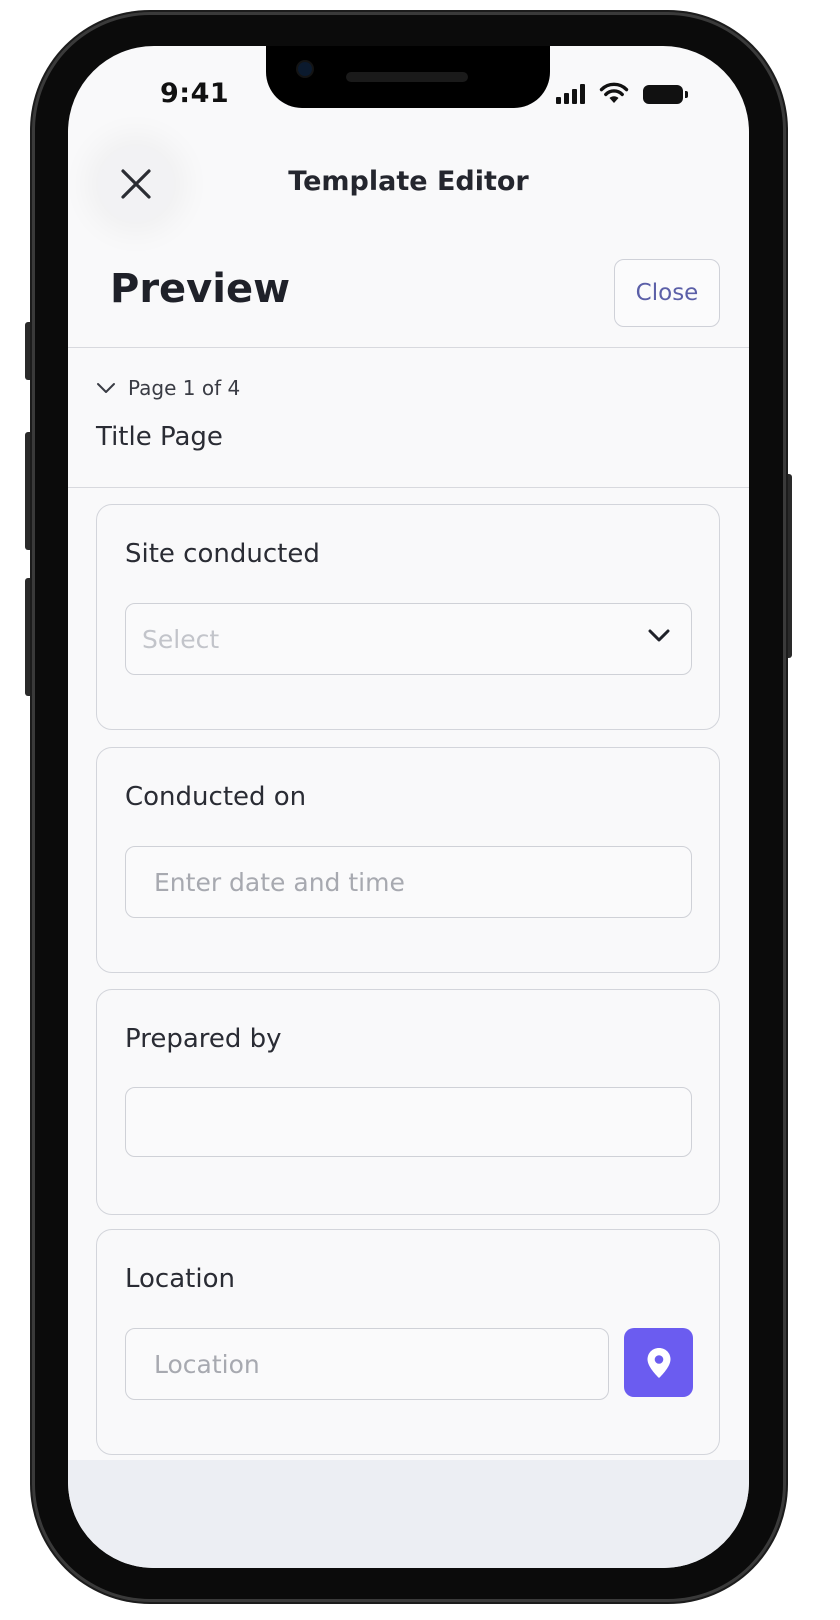  What do you see at coordinates (408, 1514) in the screenshot?
I see `bottom-bar` at bounding box center [408, 1514].